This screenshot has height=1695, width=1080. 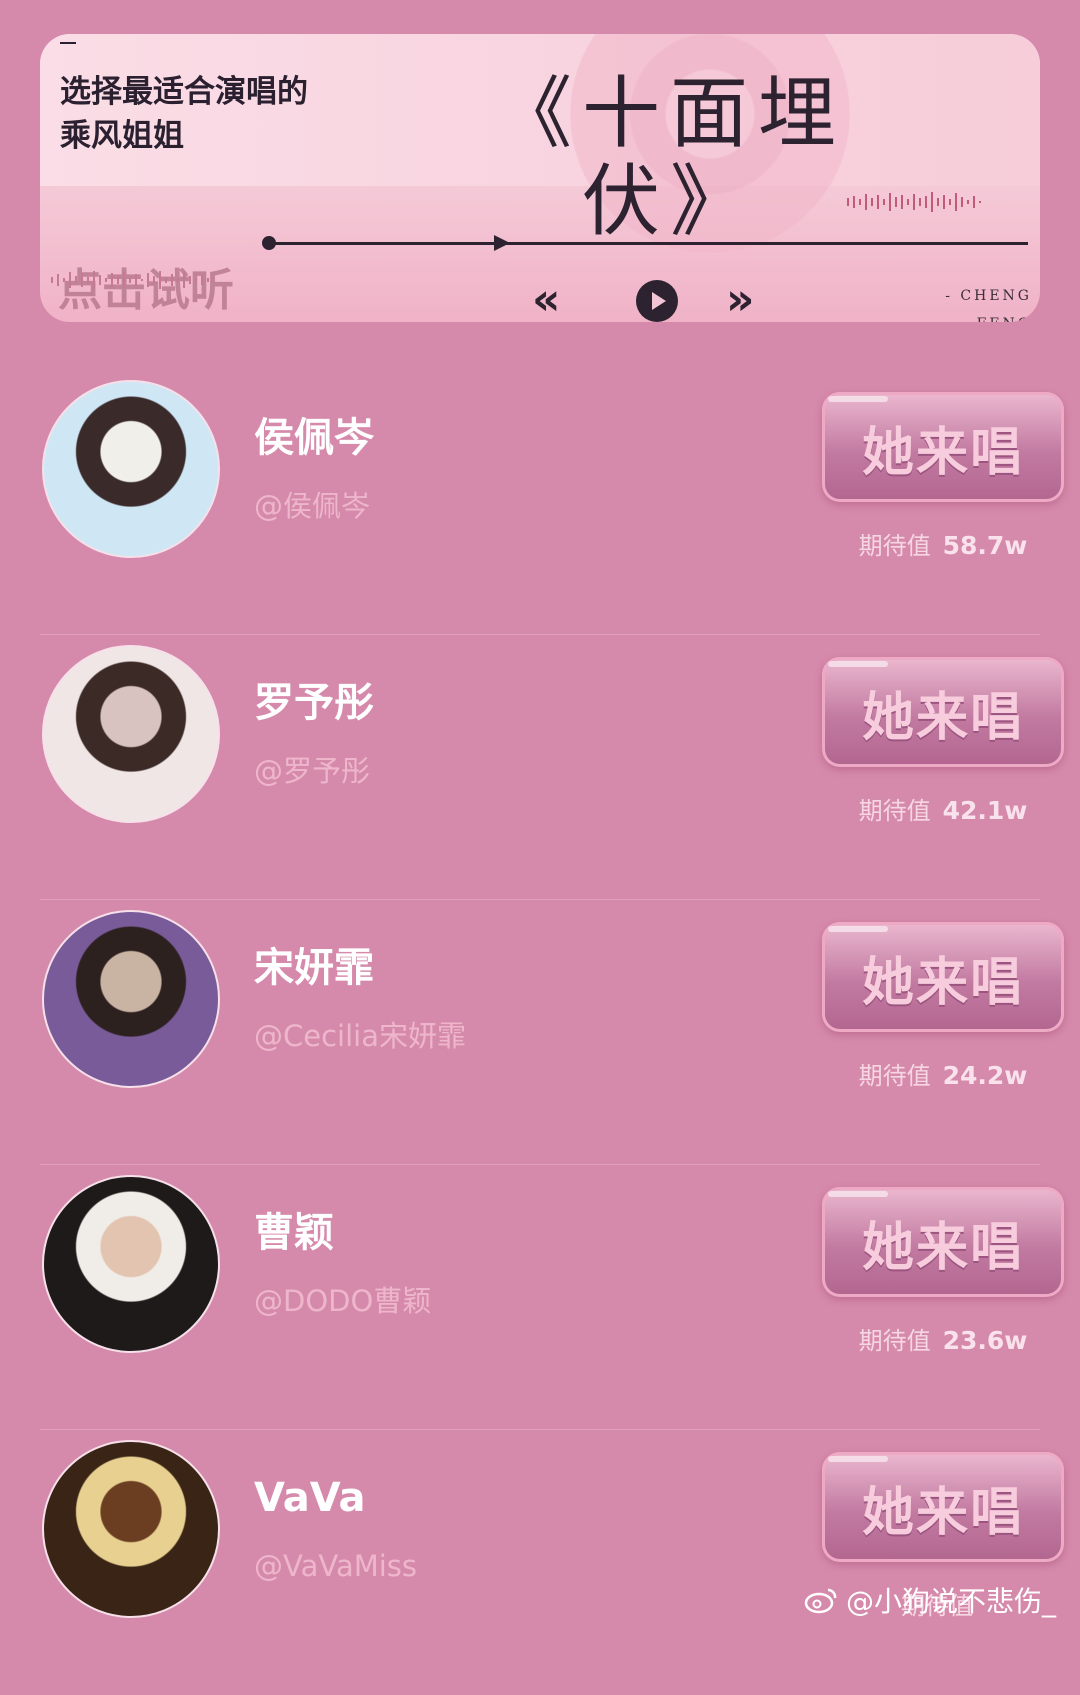 I want to click on expect-number: 24.2w, so click(x=985, y=1075).